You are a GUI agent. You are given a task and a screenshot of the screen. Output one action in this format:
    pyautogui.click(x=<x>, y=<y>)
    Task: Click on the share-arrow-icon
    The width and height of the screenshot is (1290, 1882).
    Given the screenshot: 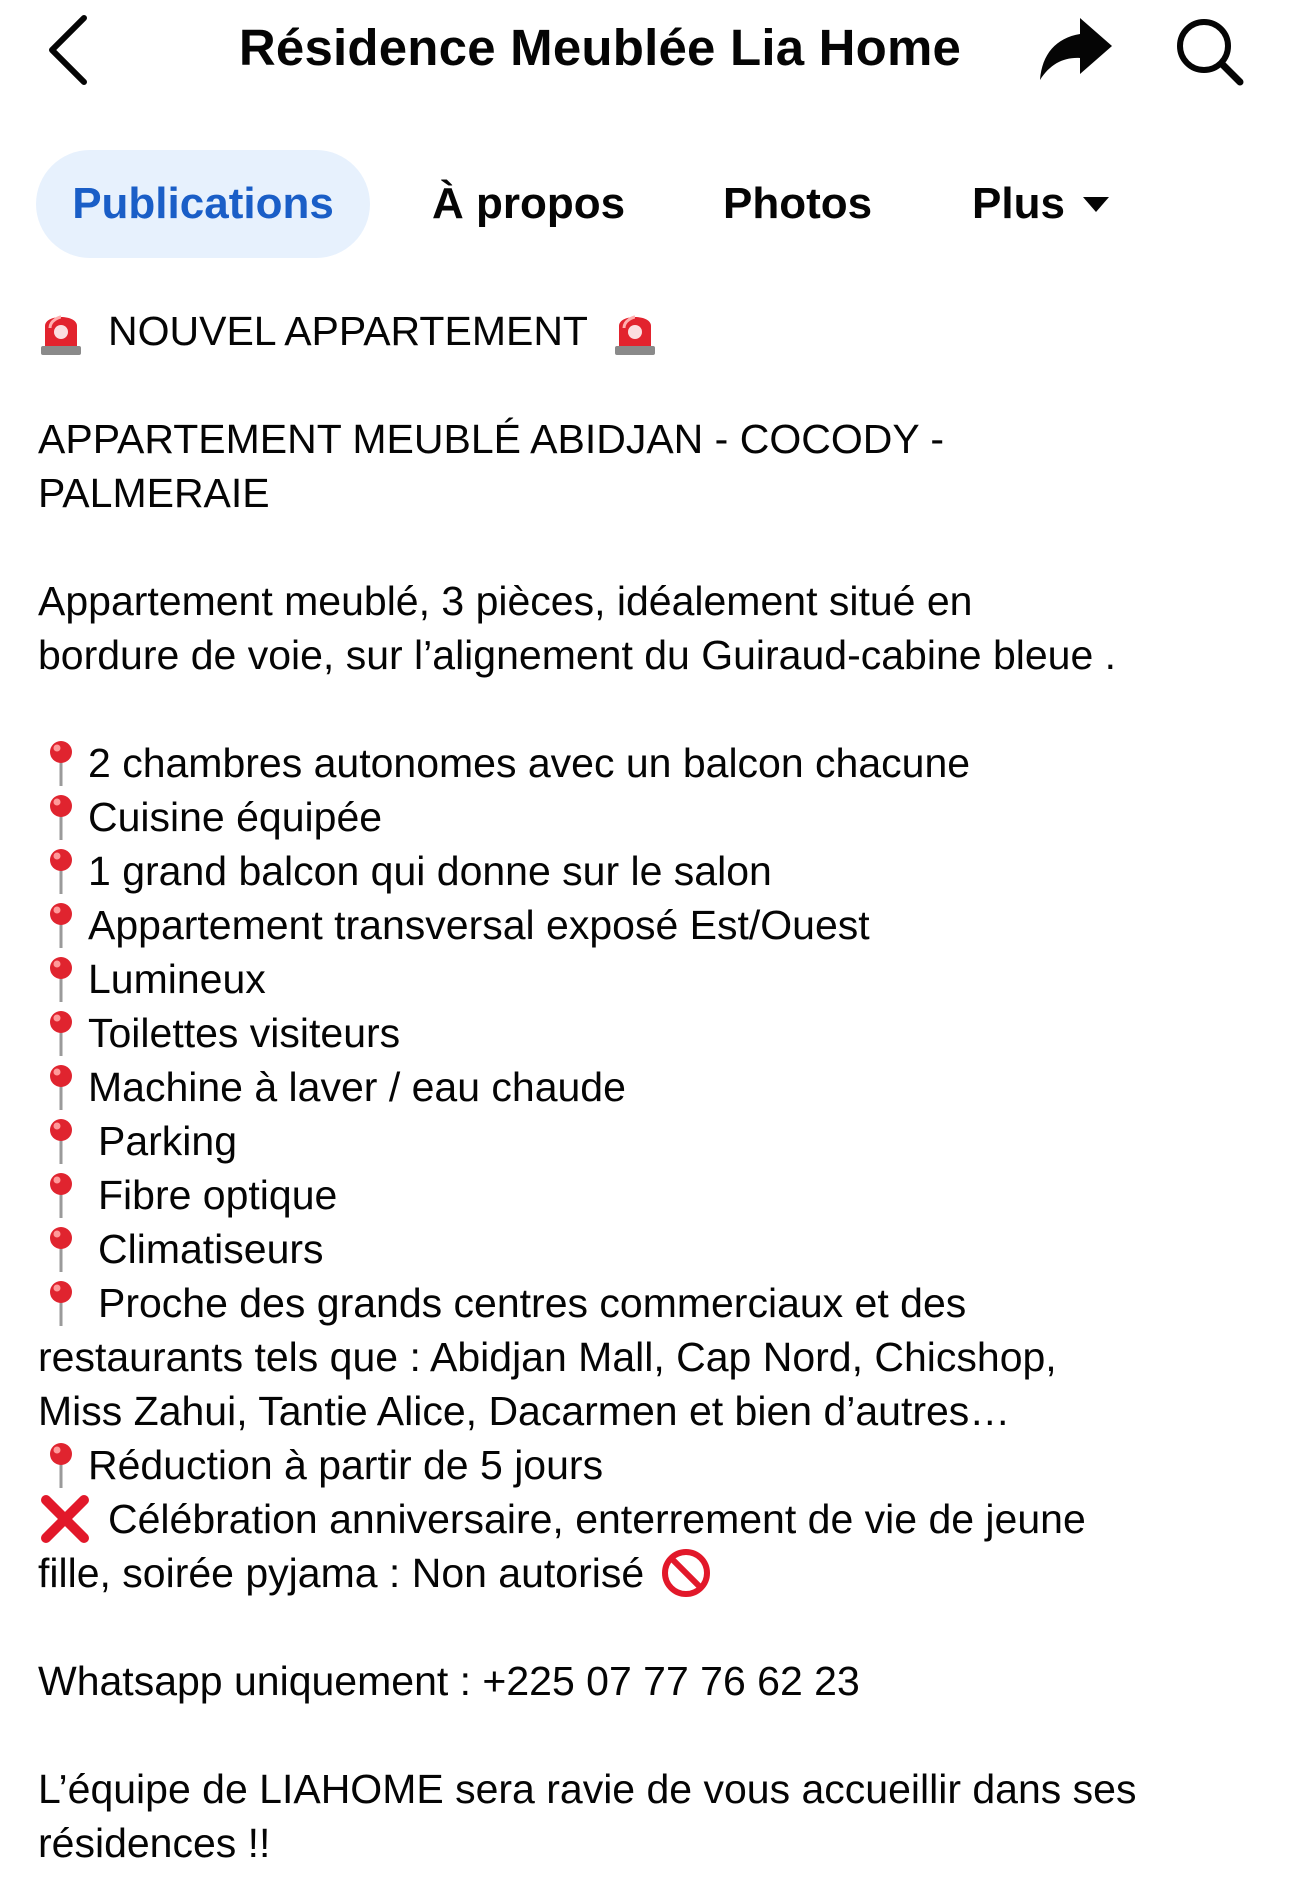 What is the action you would take?
    pyautogui.click(x=1076, y=49)
    